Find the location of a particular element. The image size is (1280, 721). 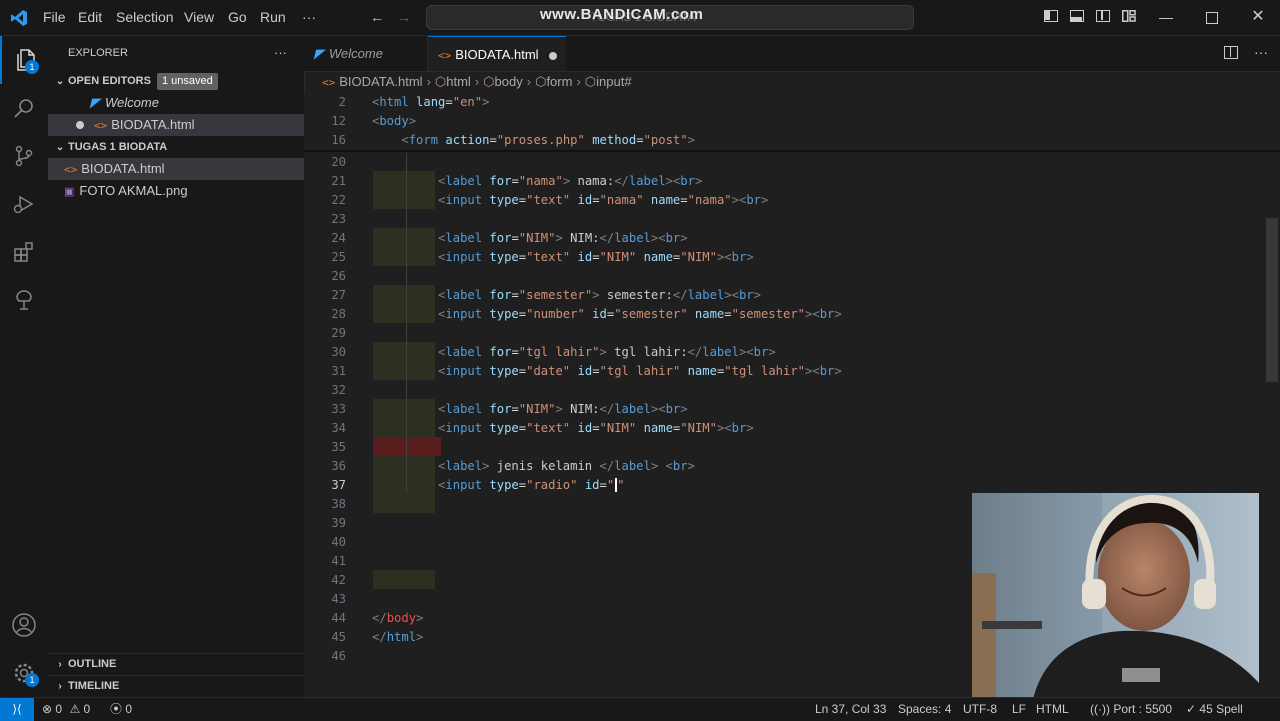

remote-explorer-icon is located at coordinates (24, 300).